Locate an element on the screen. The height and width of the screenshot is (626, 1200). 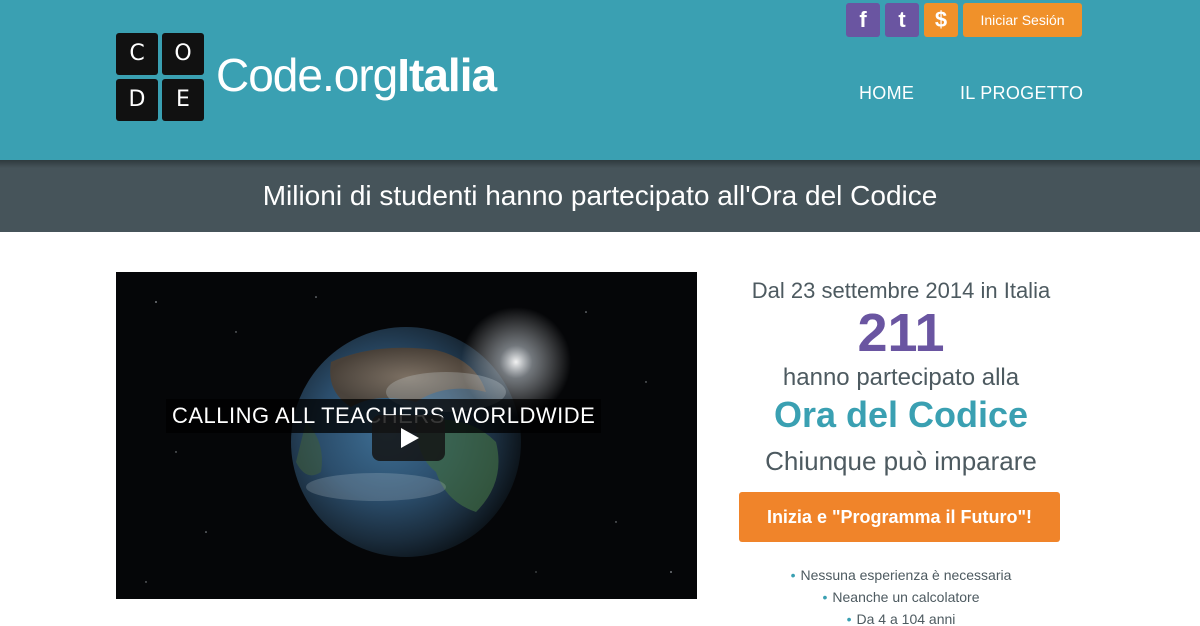
site-logo-text: Code.orgItalia is located at coordinates (356, 75).